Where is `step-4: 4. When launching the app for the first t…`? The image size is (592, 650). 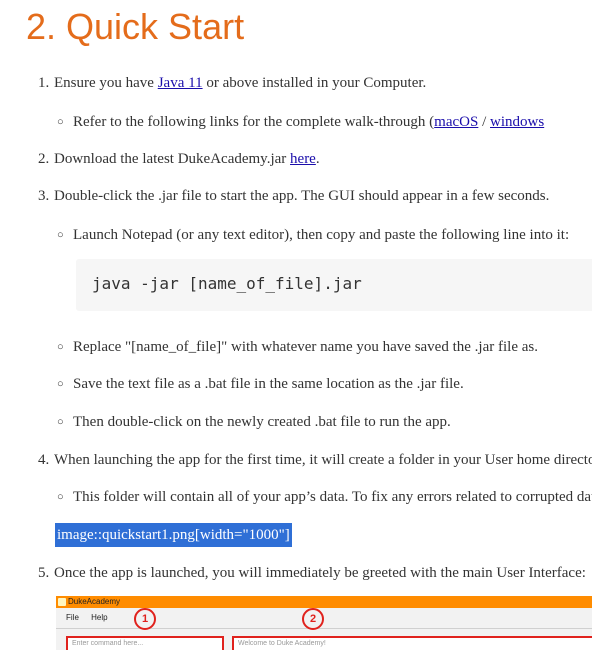
step-4: 4. When launching the app for the first t… is located at coordinates (315, 460).